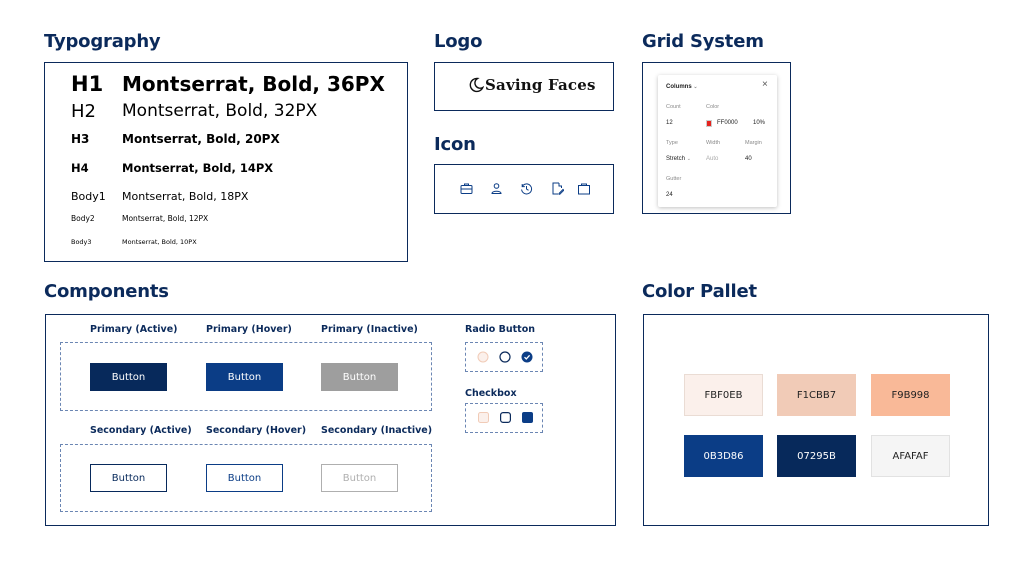 The height and width of the screenshot is (564, 1024). What do you see at coordinates (165, 218) in the screenshot?
I see `body2-value: Montserrat, Bold, 12PX` at bounding box center [165, 218].